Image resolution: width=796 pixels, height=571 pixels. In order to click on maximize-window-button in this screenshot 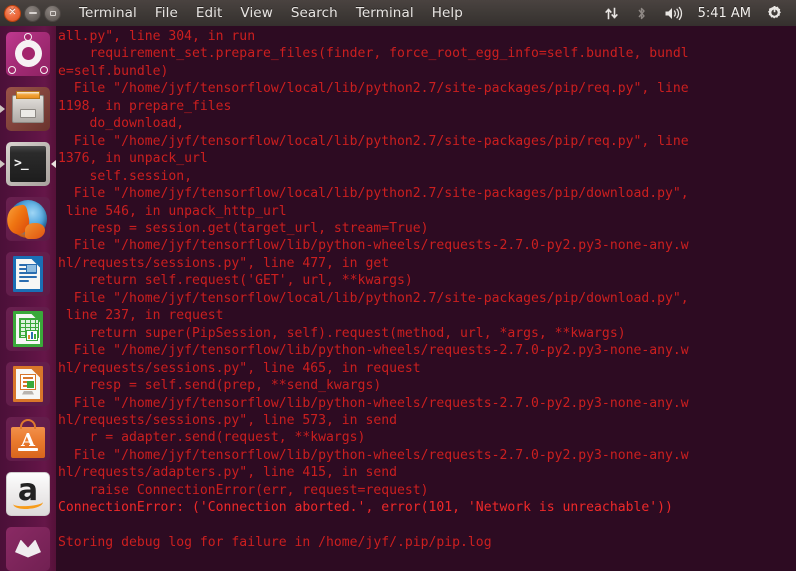, I will do `click(52, 13)`.